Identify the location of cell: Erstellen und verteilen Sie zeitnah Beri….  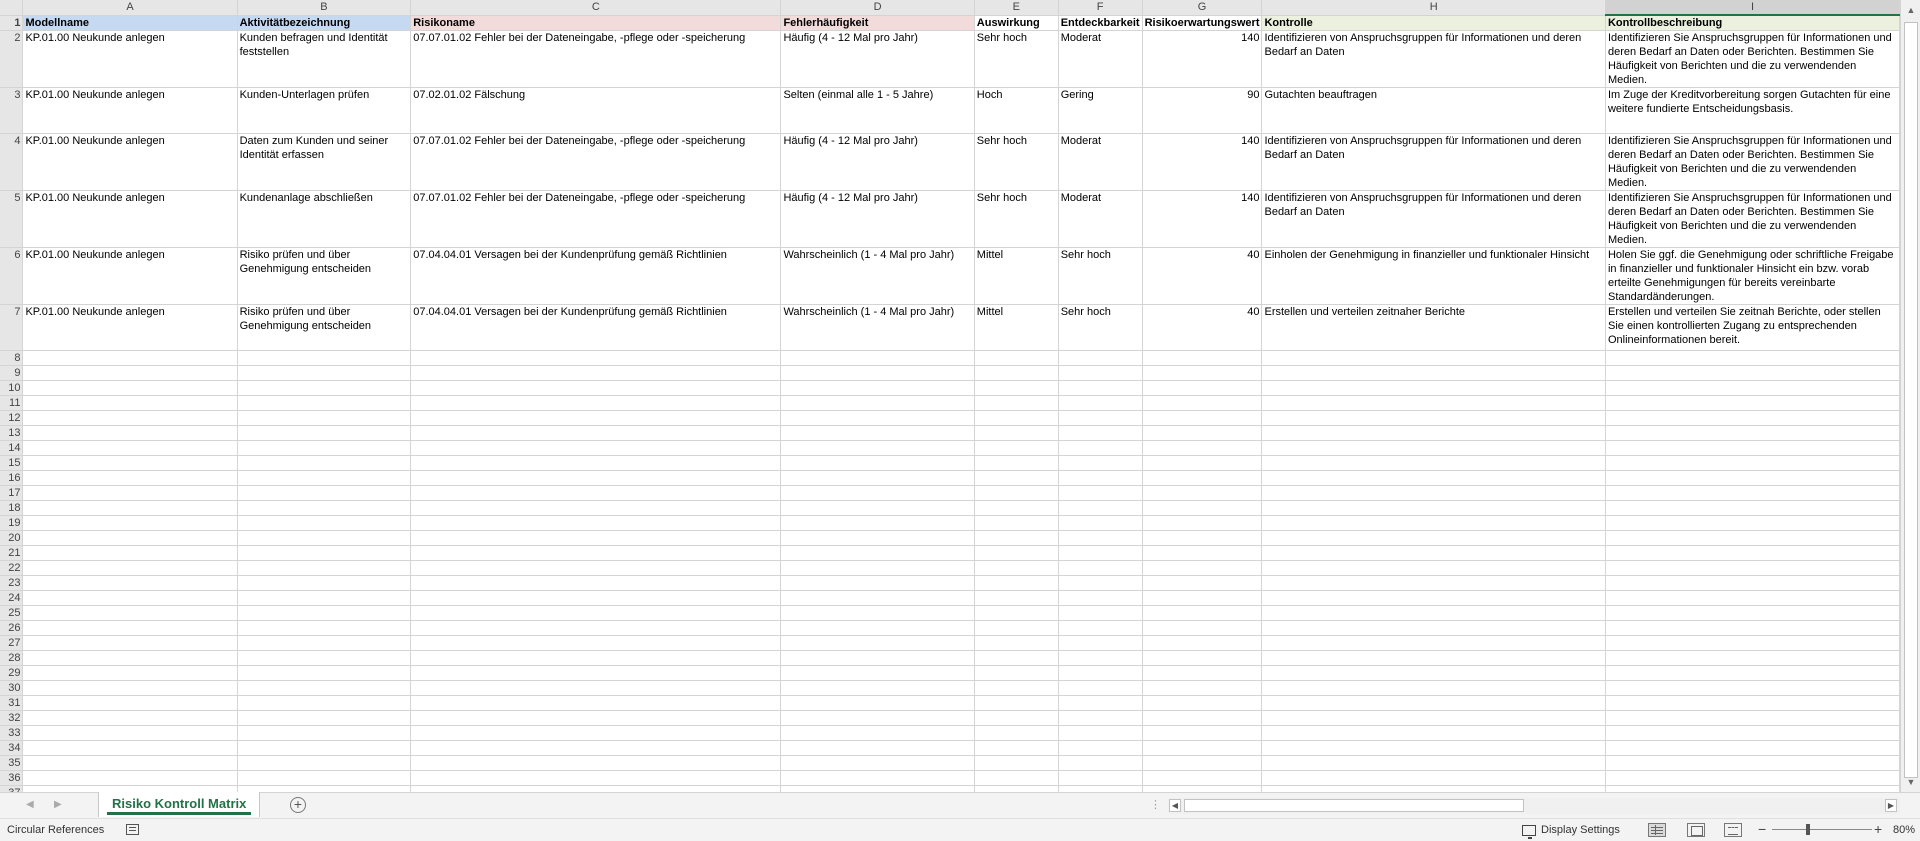
(1752, 327).